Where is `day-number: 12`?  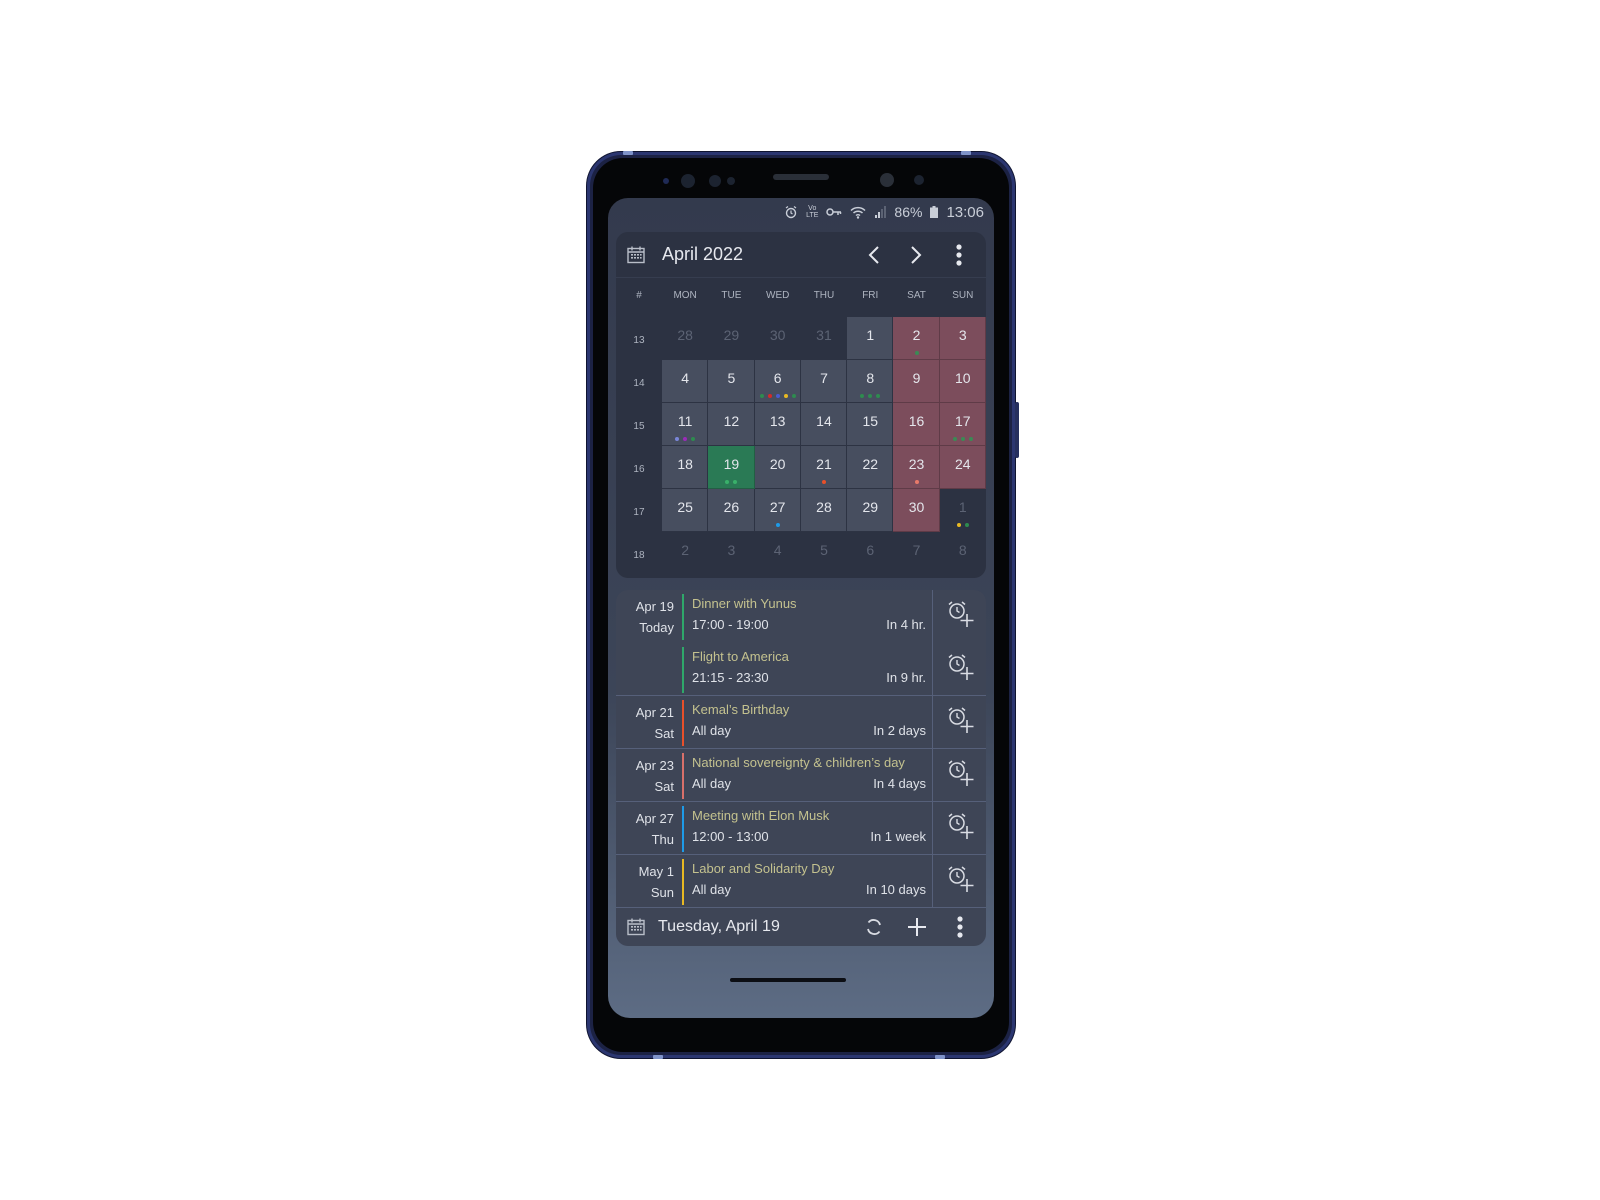 day-number: 12 is located at coordinates (731, 421).